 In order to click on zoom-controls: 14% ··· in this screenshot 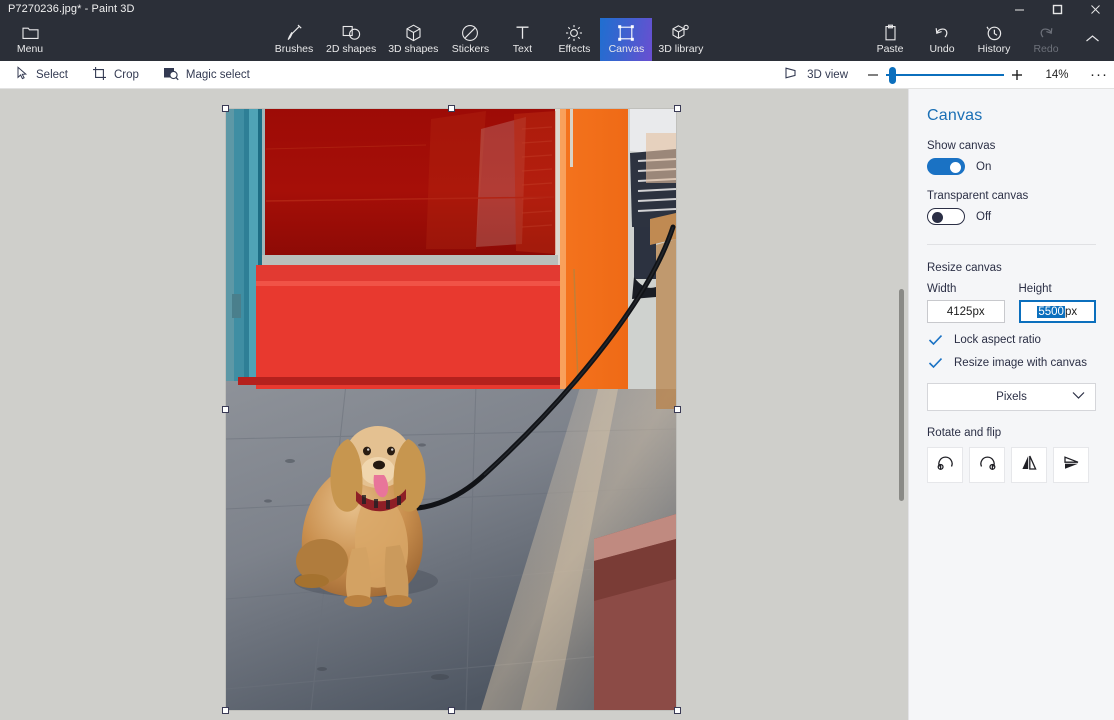, I will do `click(987, 75)`.